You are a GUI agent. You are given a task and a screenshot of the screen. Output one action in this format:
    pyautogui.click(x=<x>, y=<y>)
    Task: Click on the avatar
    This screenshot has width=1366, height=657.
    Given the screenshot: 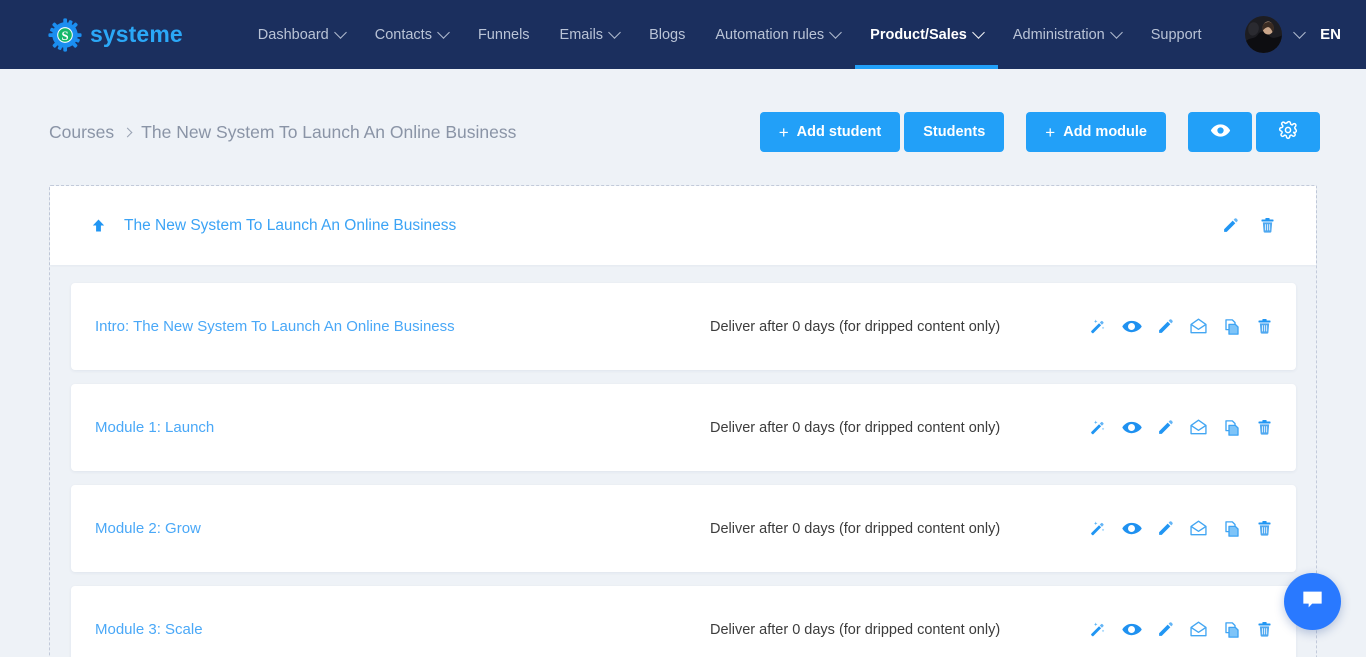 What is the action you would take?
    pyautogui.click(x=1264, y=34)
    